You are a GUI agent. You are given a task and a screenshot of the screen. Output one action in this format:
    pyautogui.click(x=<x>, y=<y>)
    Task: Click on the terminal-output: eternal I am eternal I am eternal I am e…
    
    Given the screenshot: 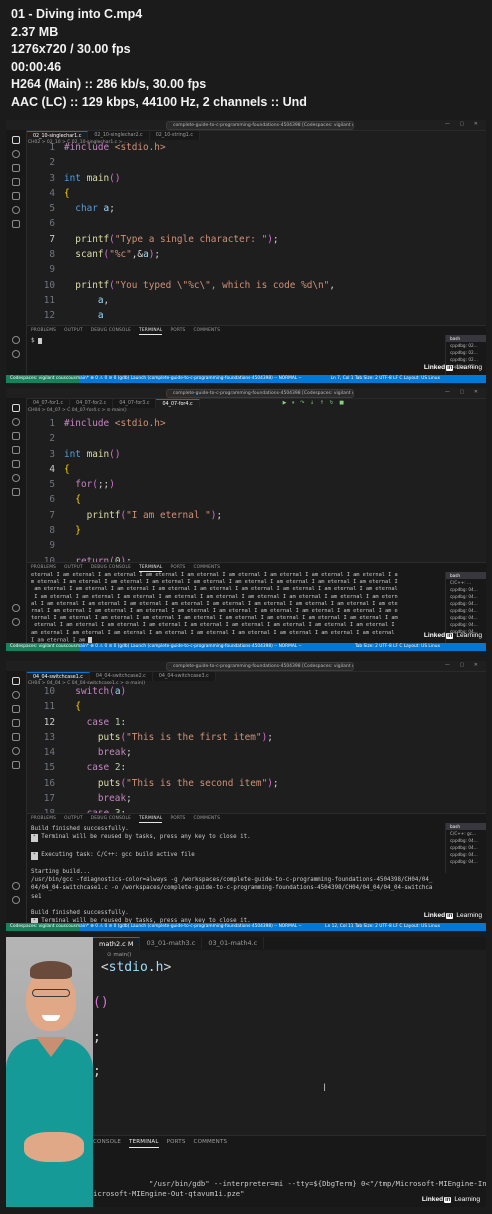 What is the action you would take?
    pyautogui.click(x=256, y=608)
    